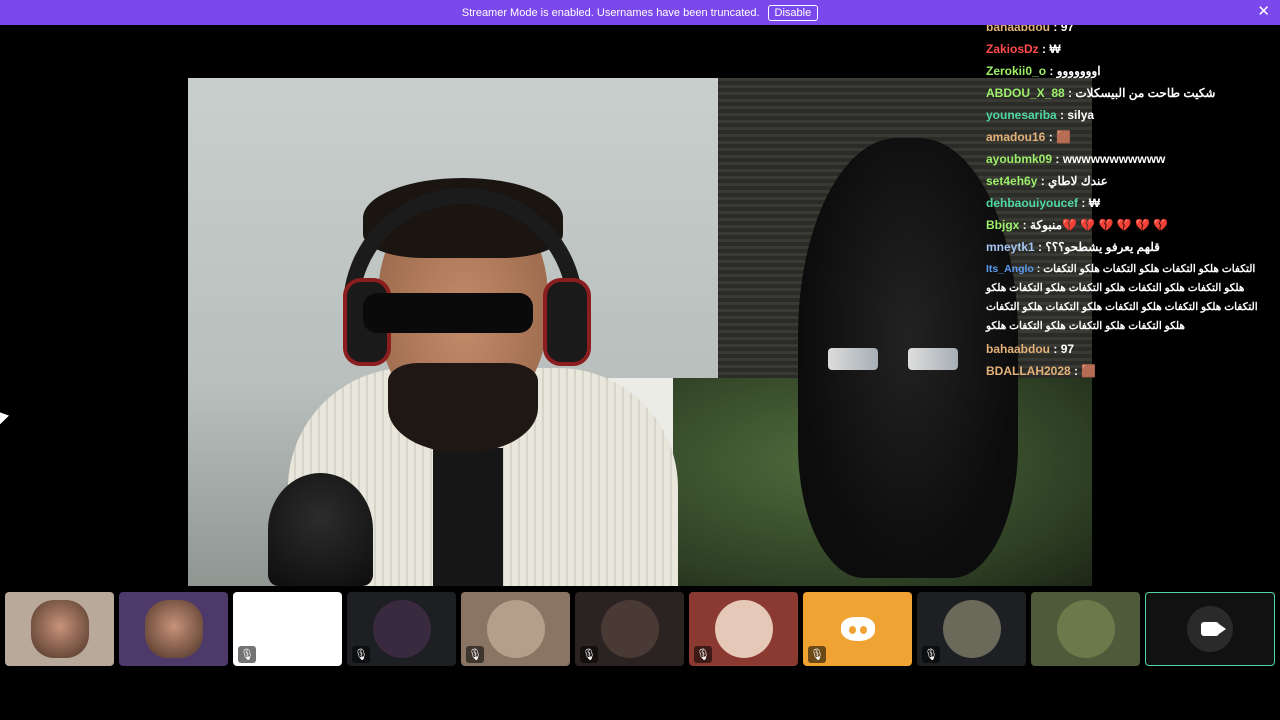  Describe the element at coordinates (1002, 225) in the screenshot. I see `chat-username: Bbjgx` at that location.